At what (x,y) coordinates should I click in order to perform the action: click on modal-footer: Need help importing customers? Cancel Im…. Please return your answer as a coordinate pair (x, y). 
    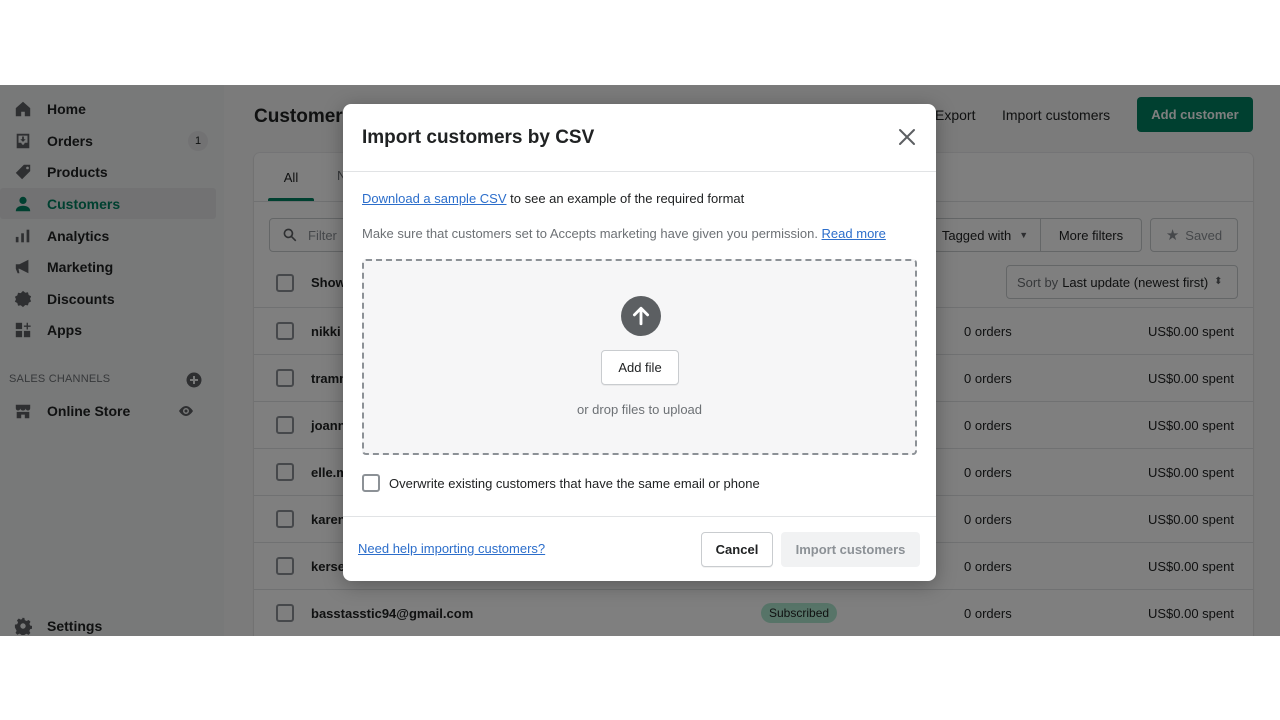
    Looking at the image, I should click on (639, 548).